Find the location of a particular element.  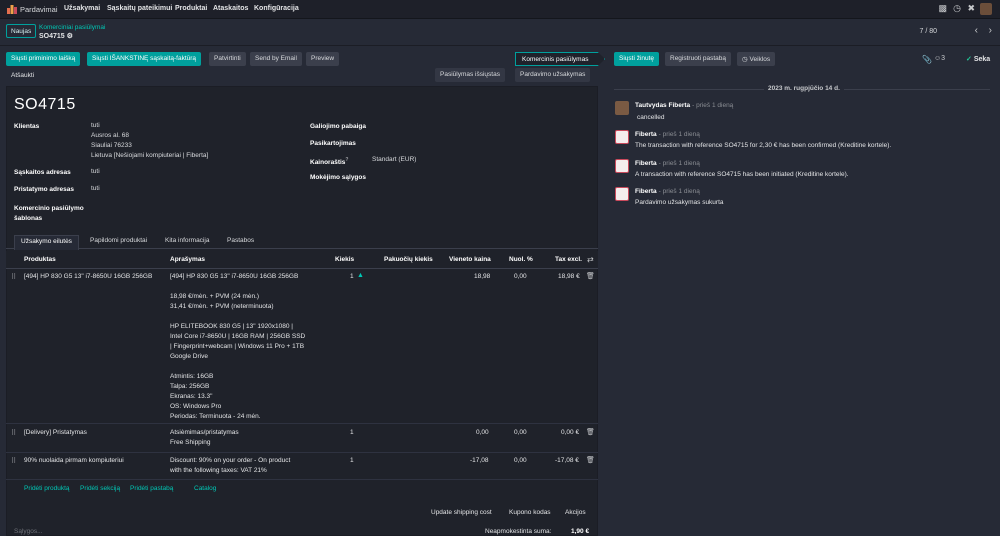

tools-icon: ✖ is located at coordinates (971, 8).